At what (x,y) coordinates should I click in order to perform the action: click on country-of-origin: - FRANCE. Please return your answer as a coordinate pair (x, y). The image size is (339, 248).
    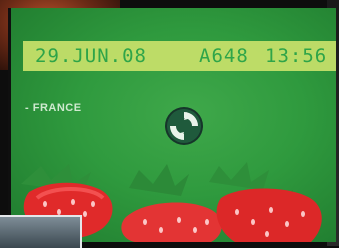
    Looking at the image, I should click on (53, 108).